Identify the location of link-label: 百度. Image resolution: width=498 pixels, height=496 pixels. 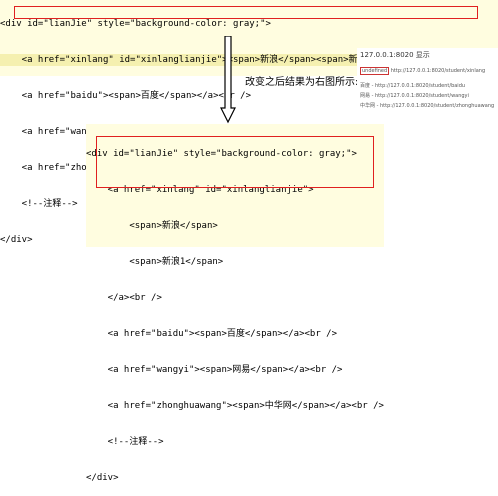
(365, 86).